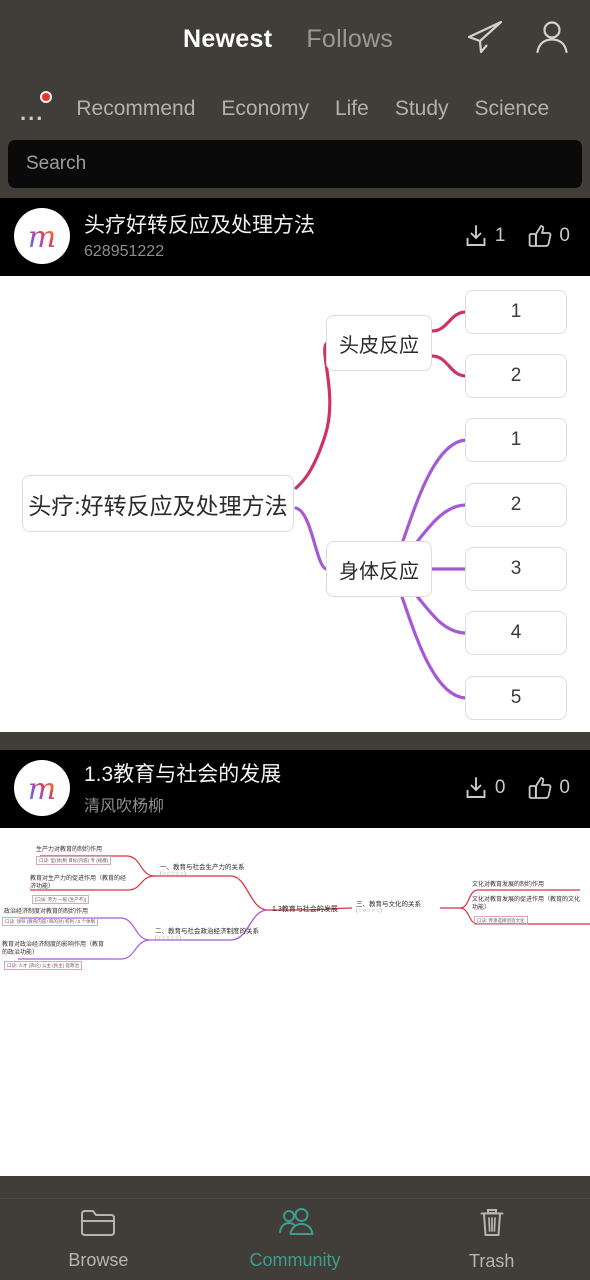  What do you see at coordinates (422, 109) in the screenshot?
I see `category-tab-study: Study` at bounding box center [422, 109].